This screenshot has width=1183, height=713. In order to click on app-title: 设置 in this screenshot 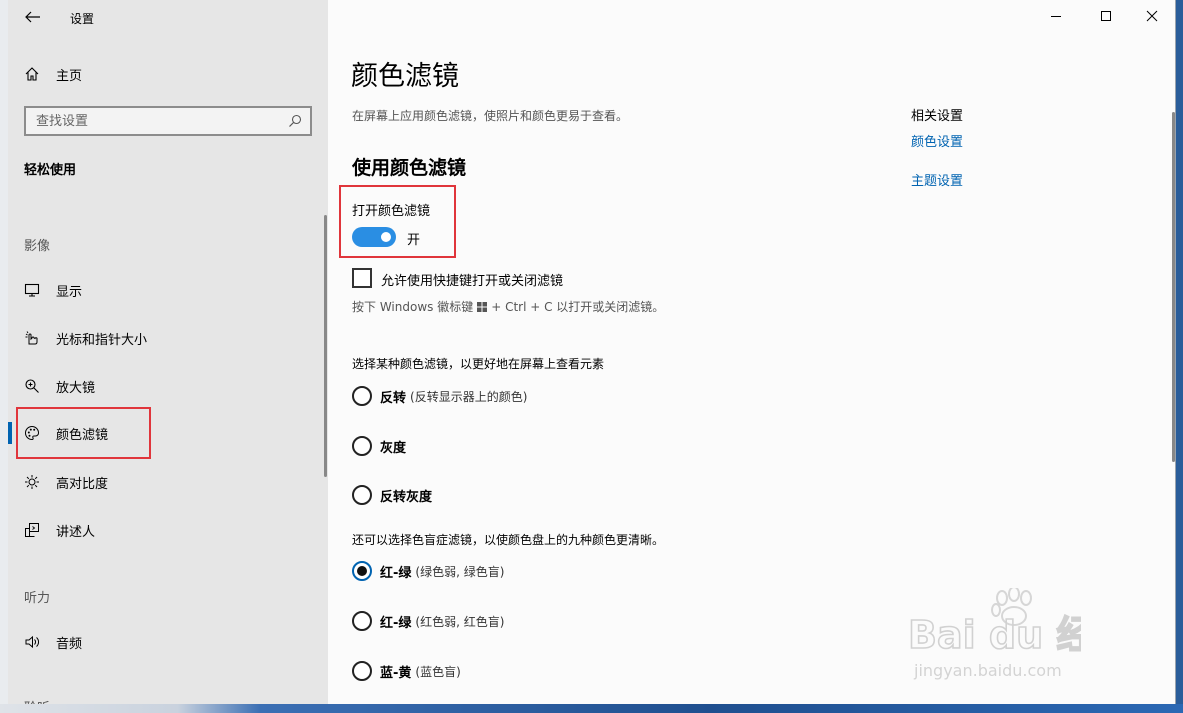, I will do `click(82, 19)`.